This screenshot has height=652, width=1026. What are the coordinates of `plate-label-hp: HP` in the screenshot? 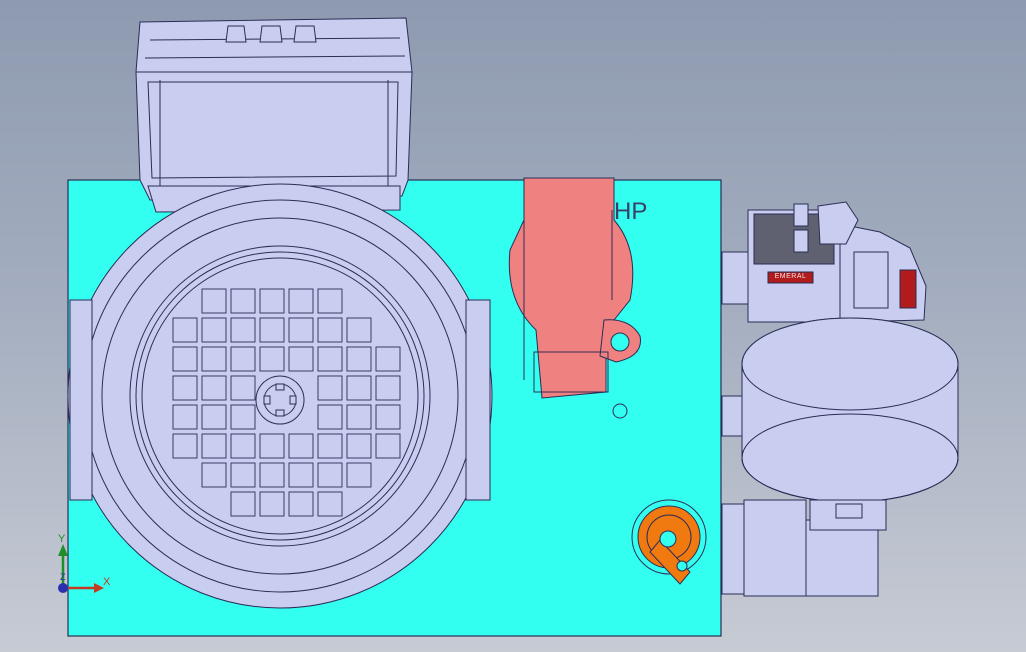 It's located at (631, 211).